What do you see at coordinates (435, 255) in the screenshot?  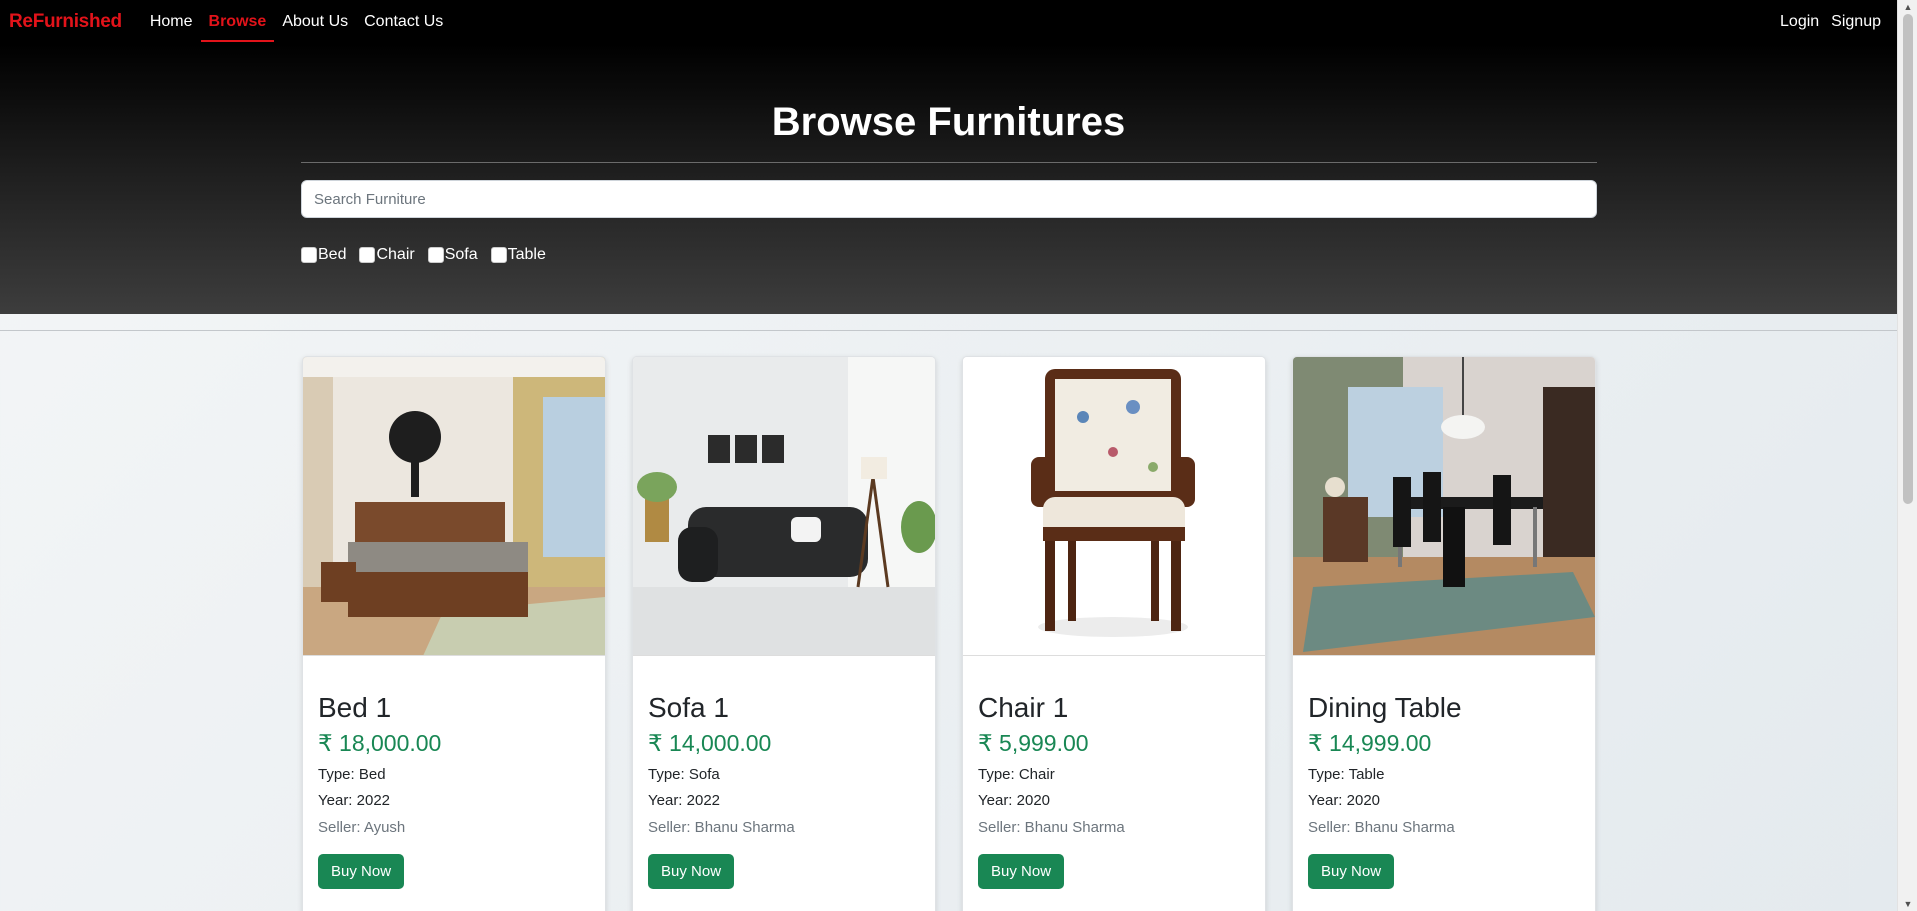 I see `sofa-checkbox` at bounding box center [435, 255].